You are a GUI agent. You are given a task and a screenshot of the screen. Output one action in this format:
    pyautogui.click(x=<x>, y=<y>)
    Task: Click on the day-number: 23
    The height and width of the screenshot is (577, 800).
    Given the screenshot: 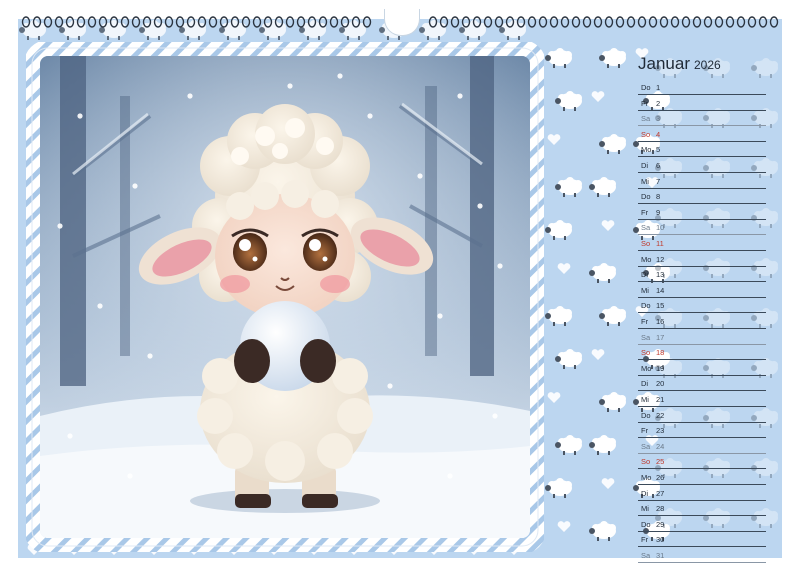 What is the action you would take?
    pyautogui.click(x=660, y=431)
    